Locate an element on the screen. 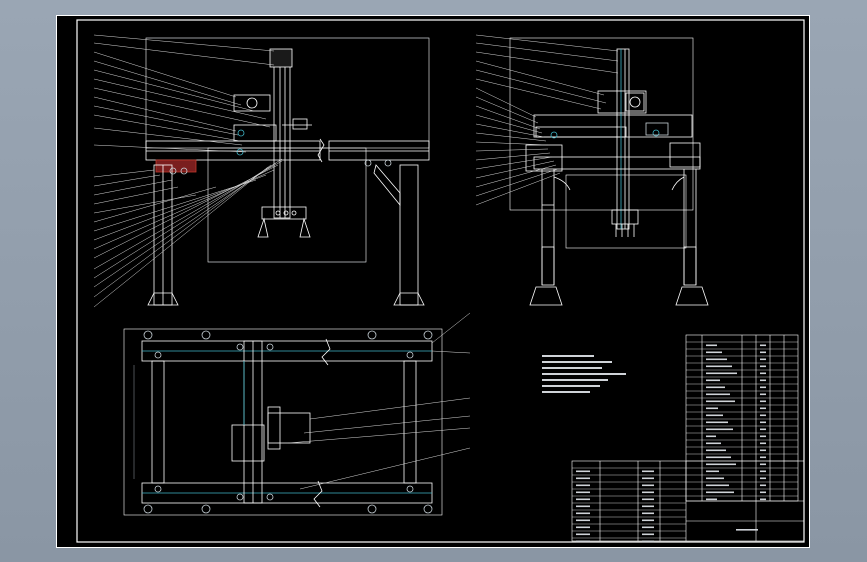 The height and width of the screenshot is (562, 867). side-vertical-column is located at coordinates (623, 139).